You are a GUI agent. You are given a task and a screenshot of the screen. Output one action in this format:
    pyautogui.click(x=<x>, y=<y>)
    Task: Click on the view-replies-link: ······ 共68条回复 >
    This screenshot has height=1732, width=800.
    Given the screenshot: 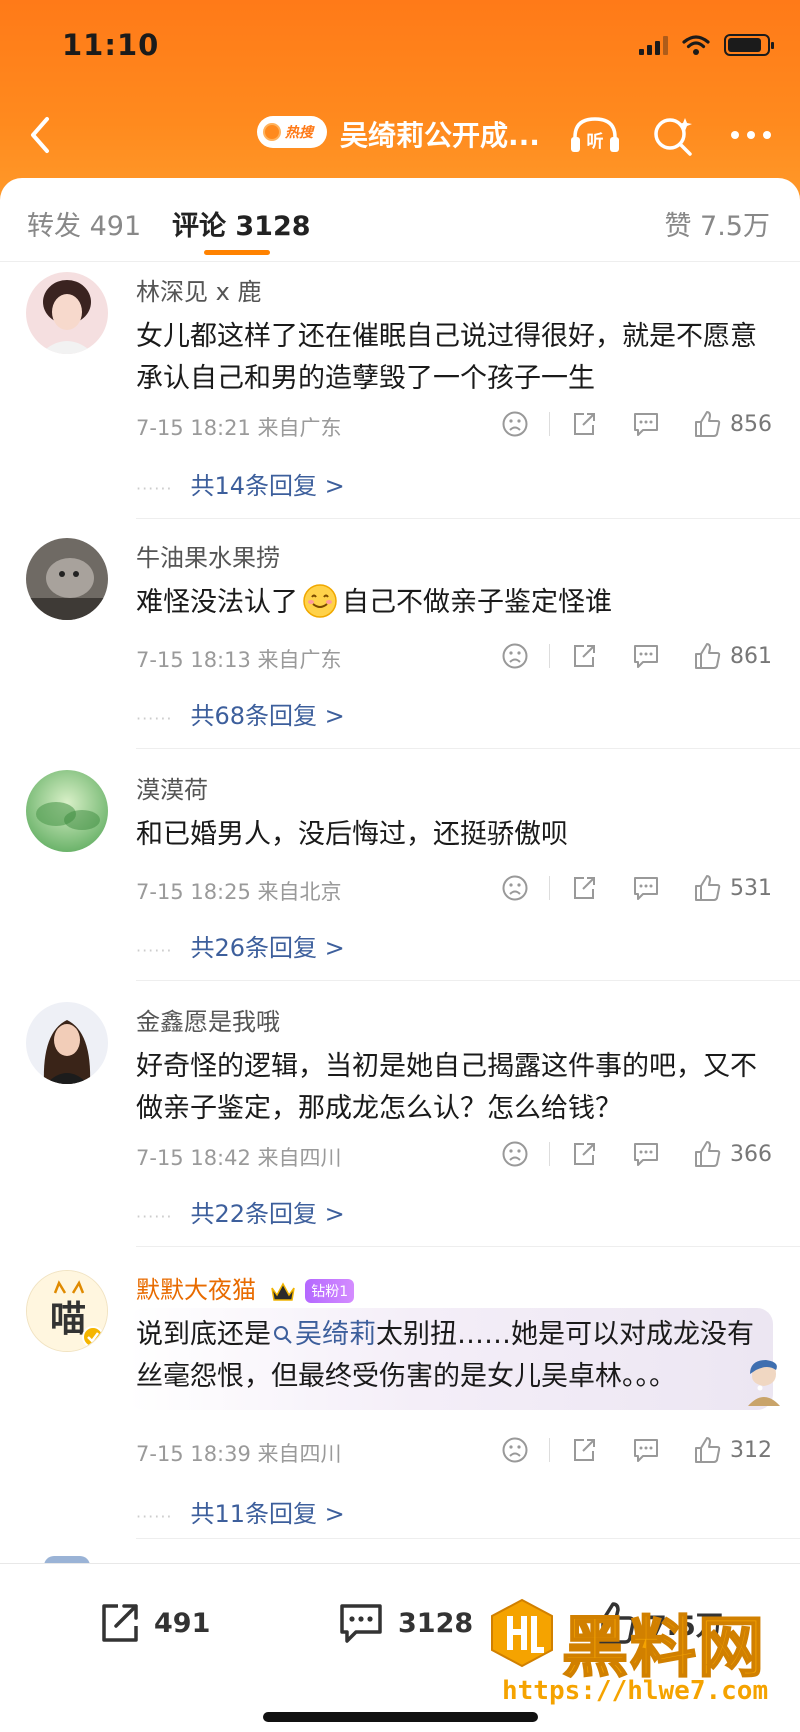 What is the action you would take?
    pyautogui.click(x=240, y=713)
    